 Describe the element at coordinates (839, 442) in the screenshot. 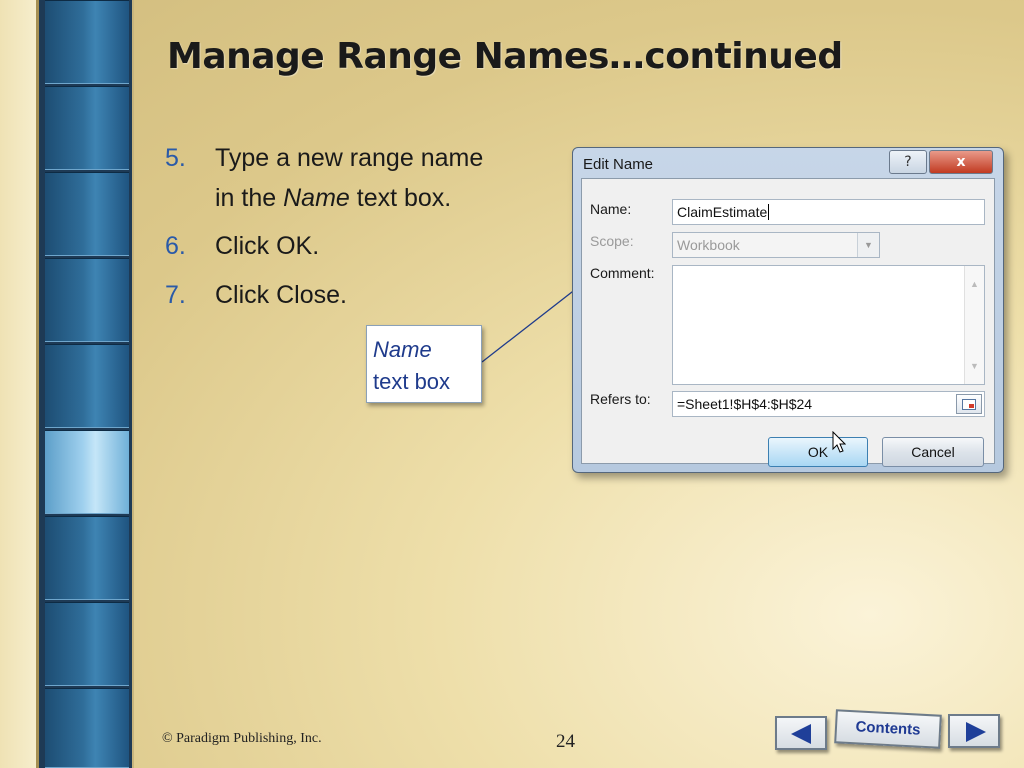

I see `mouse-pointer-icon` at that location.